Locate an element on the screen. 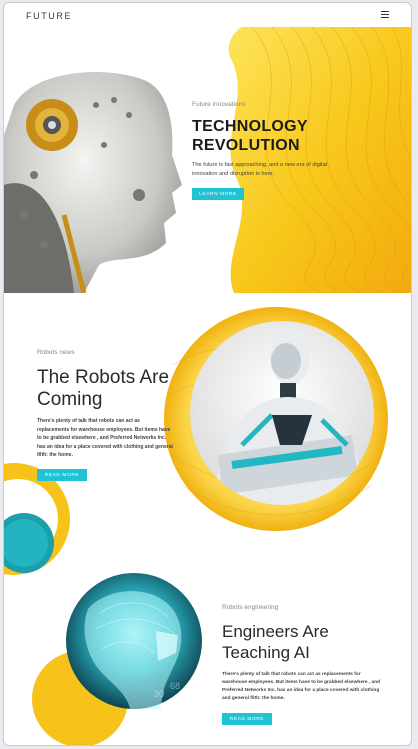 This screenshot has width=418, height=749. svg-text: 30 is located at coordinates (159, 694).